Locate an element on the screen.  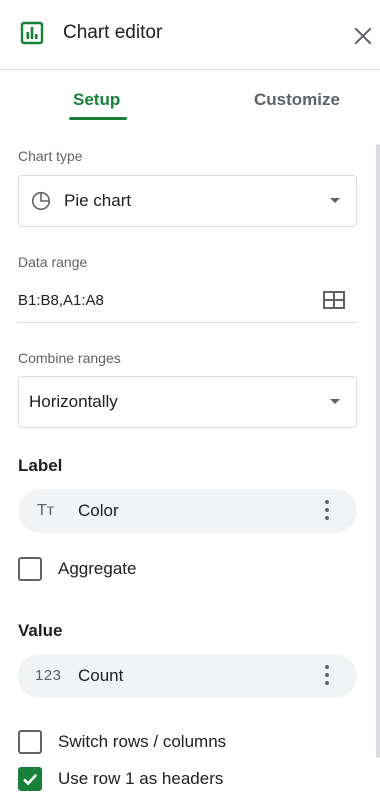
active-tab-indicator is located at coordinates (98, 118).